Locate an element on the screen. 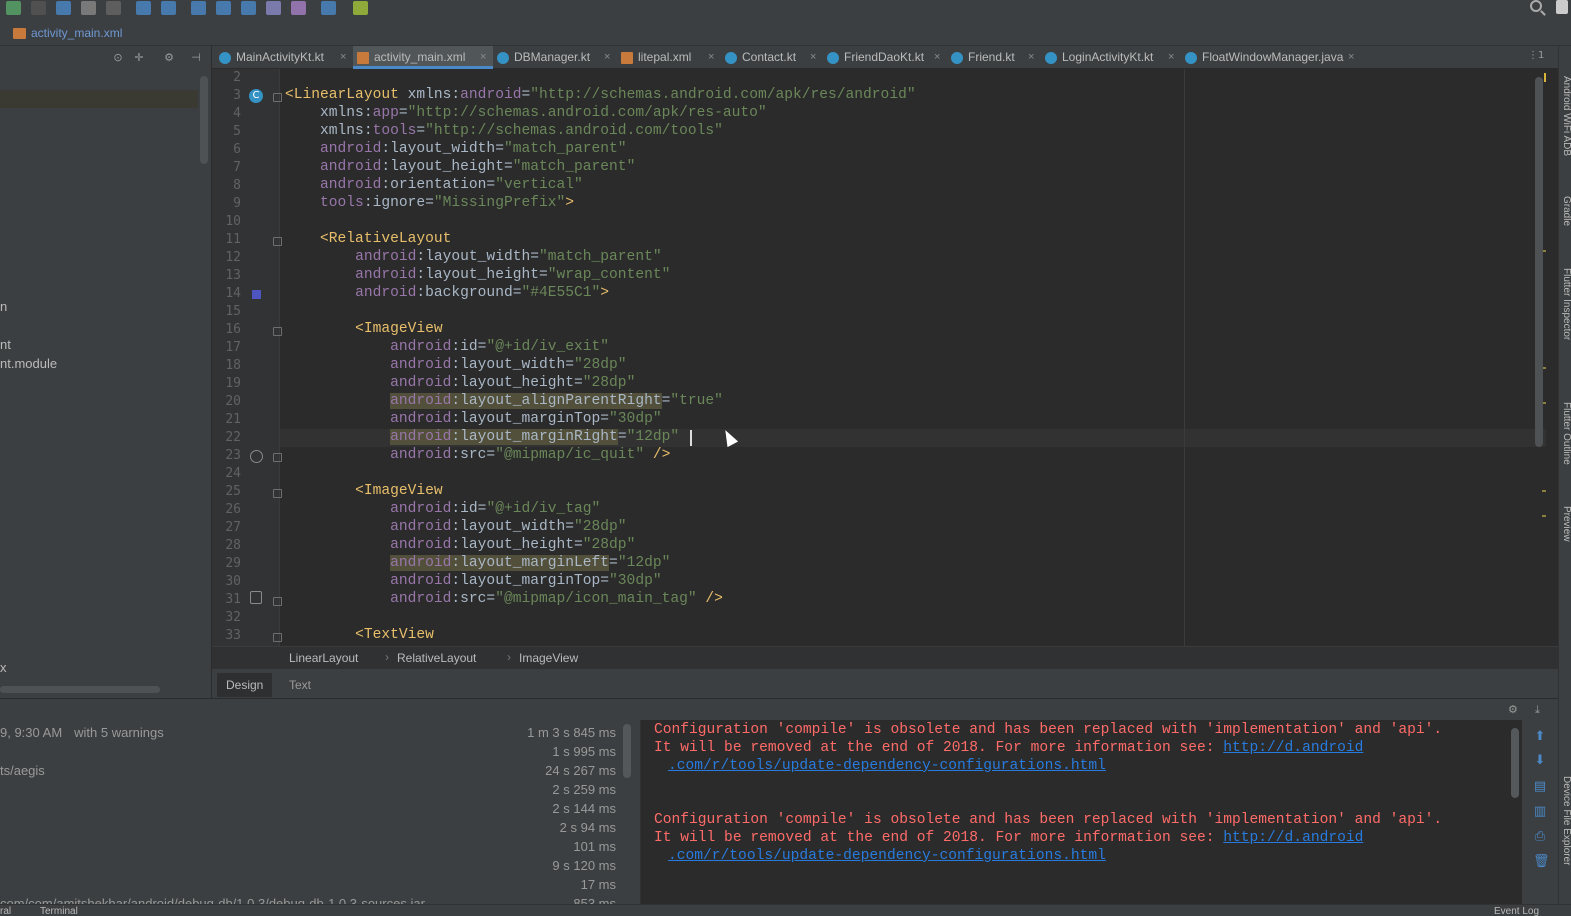 The height and width of the screenshot is (916, 1571). build-tree-row: 2 s 259 ms is located at coordinates (310, 789).